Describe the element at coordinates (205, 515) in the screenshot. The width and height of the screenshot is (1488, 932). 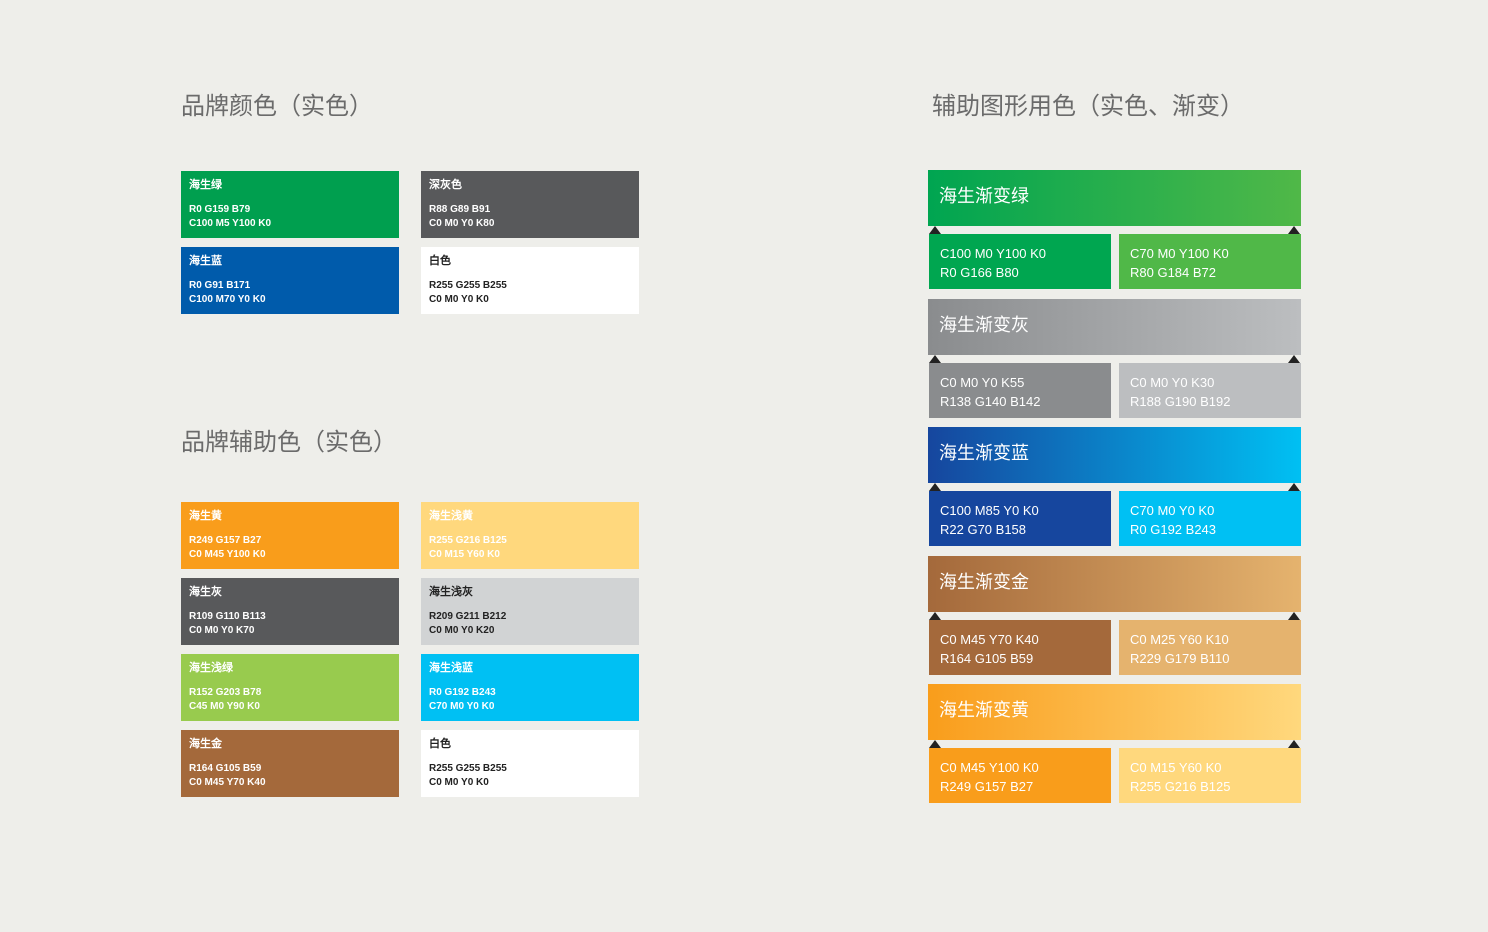
I see `swatch-name: 海生黄` at that location.